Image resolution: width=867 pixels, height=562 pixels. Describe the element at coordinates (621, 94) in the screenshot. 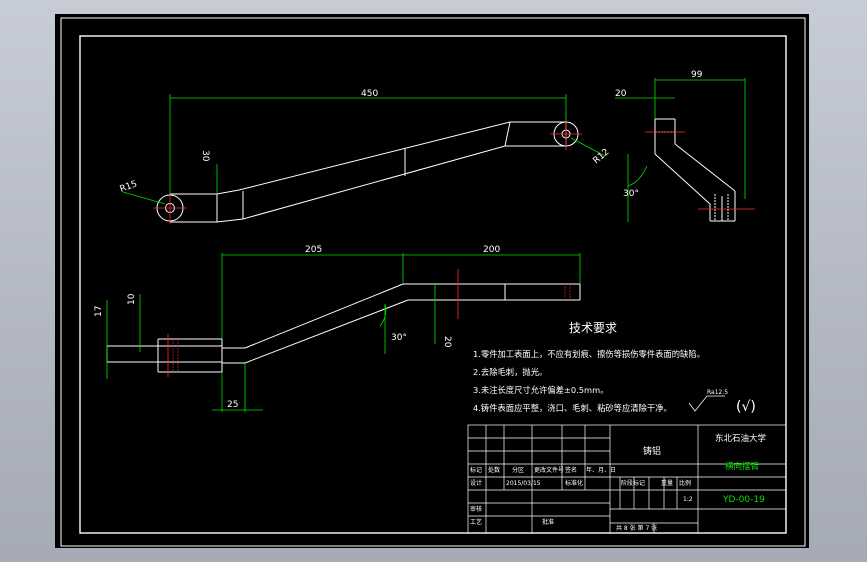

I see `dim-20-side: 20` at that location.